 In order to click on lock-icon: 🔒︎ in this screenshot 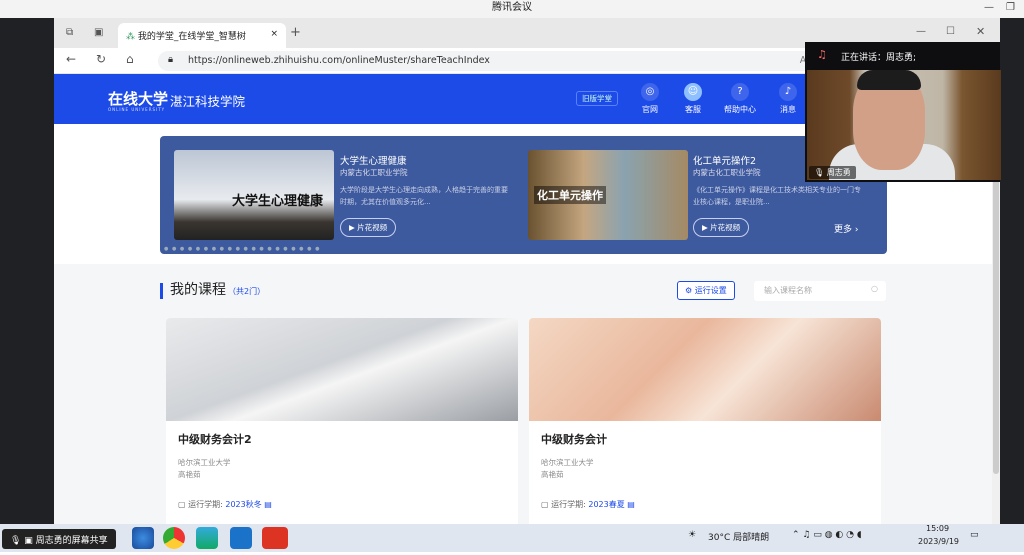, I will do `click(171, 59)`.